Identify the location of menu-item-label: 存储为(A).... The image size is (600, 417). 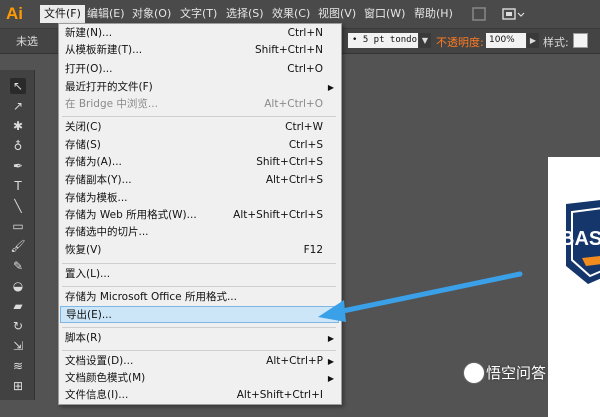
(93, 162).